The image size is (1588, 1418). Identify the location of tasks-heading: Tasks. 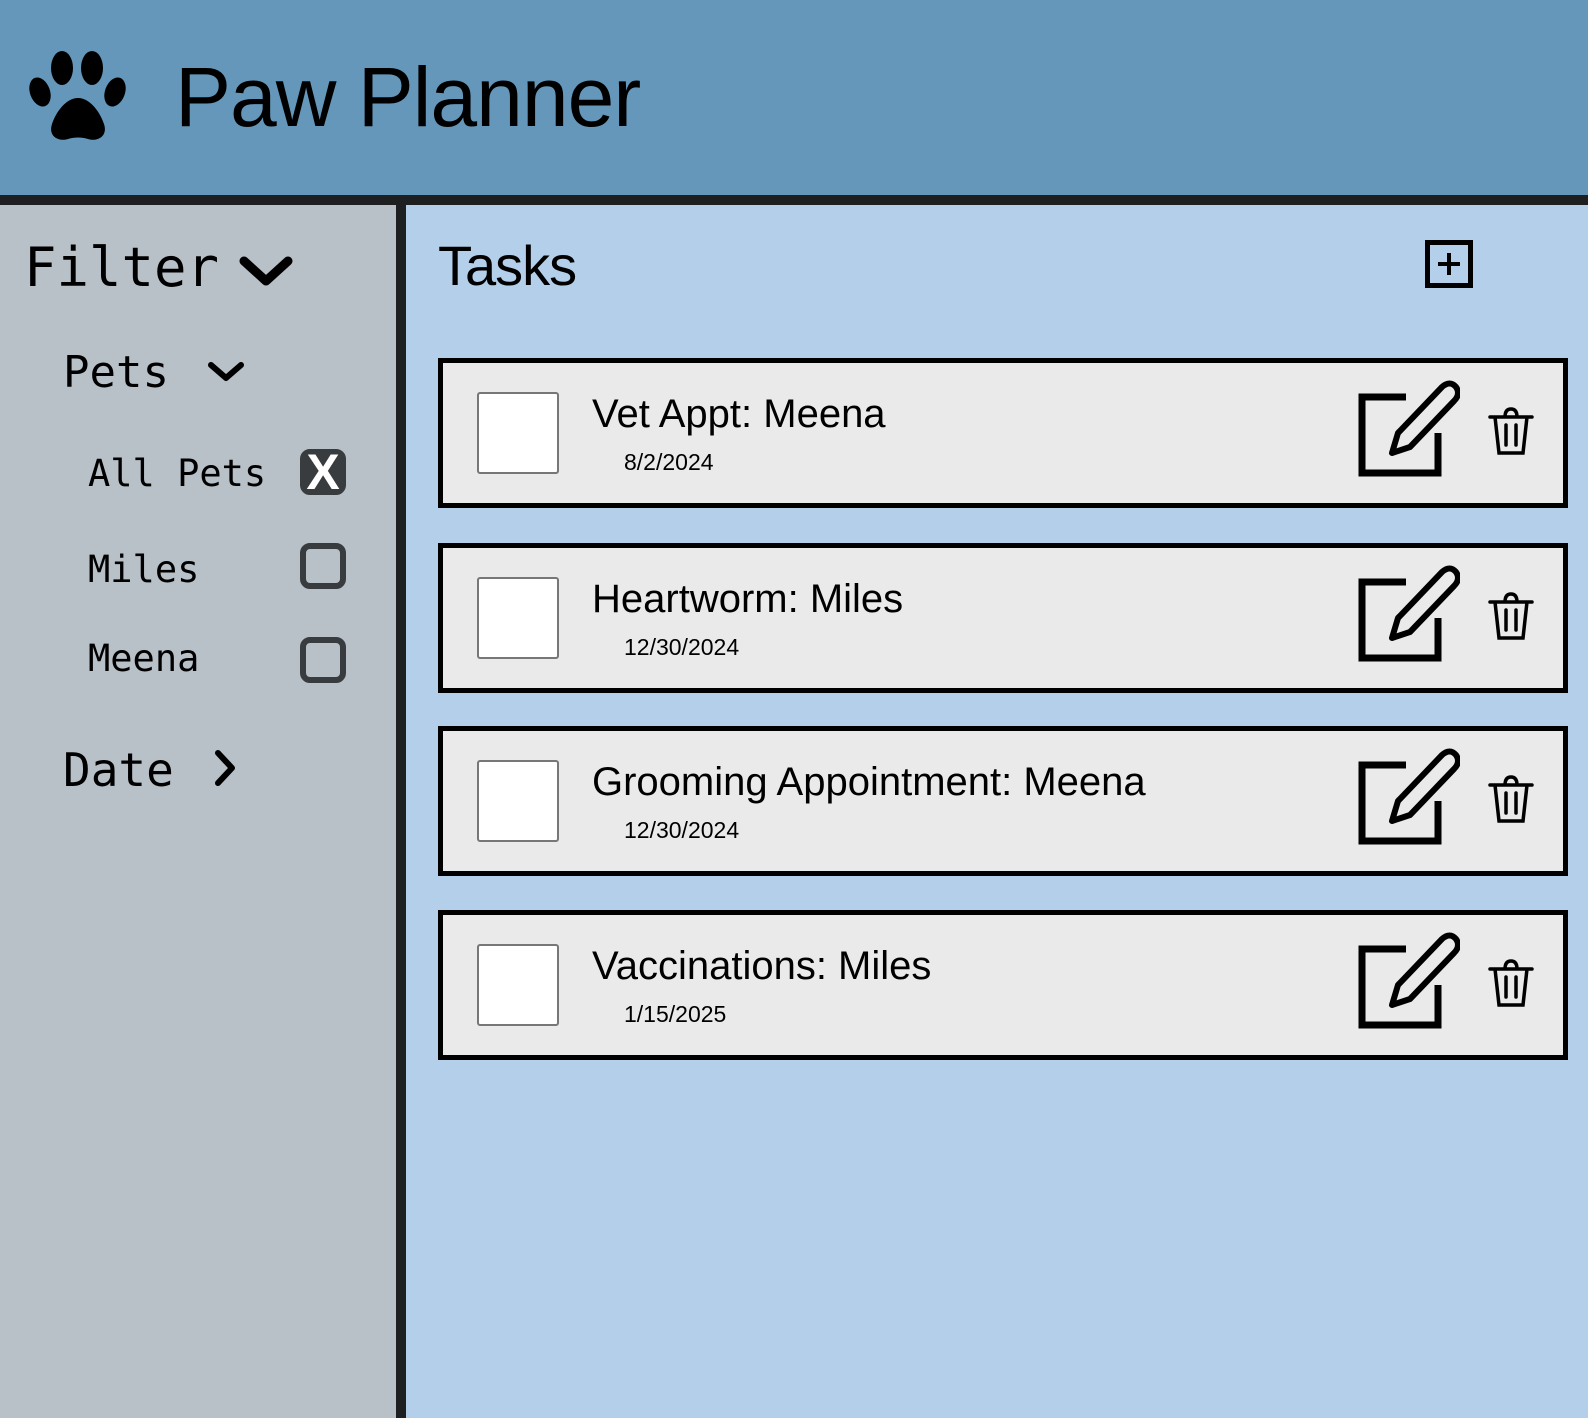
(507, 265).